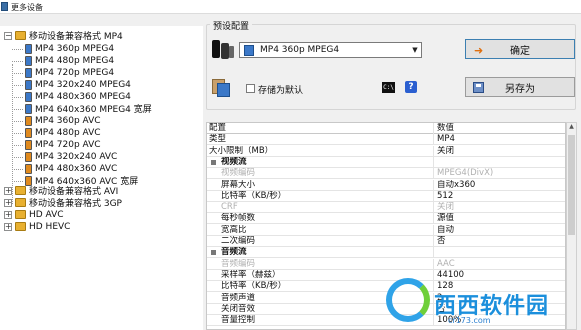 This screenshot has width=581, height=330. I want to click on preset-legend: 预设配置, so click(231, 25).